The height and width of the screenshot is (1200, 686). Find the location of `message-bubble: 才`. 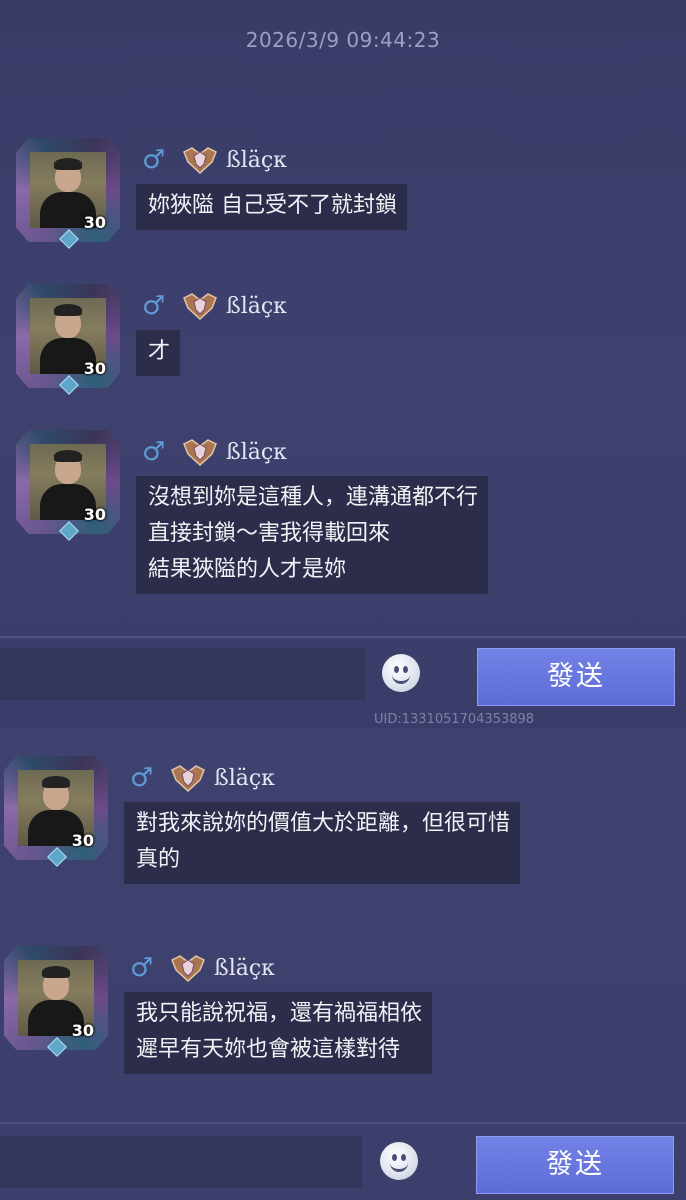

message-bubble: 才 is located at coordinates (158, 353).